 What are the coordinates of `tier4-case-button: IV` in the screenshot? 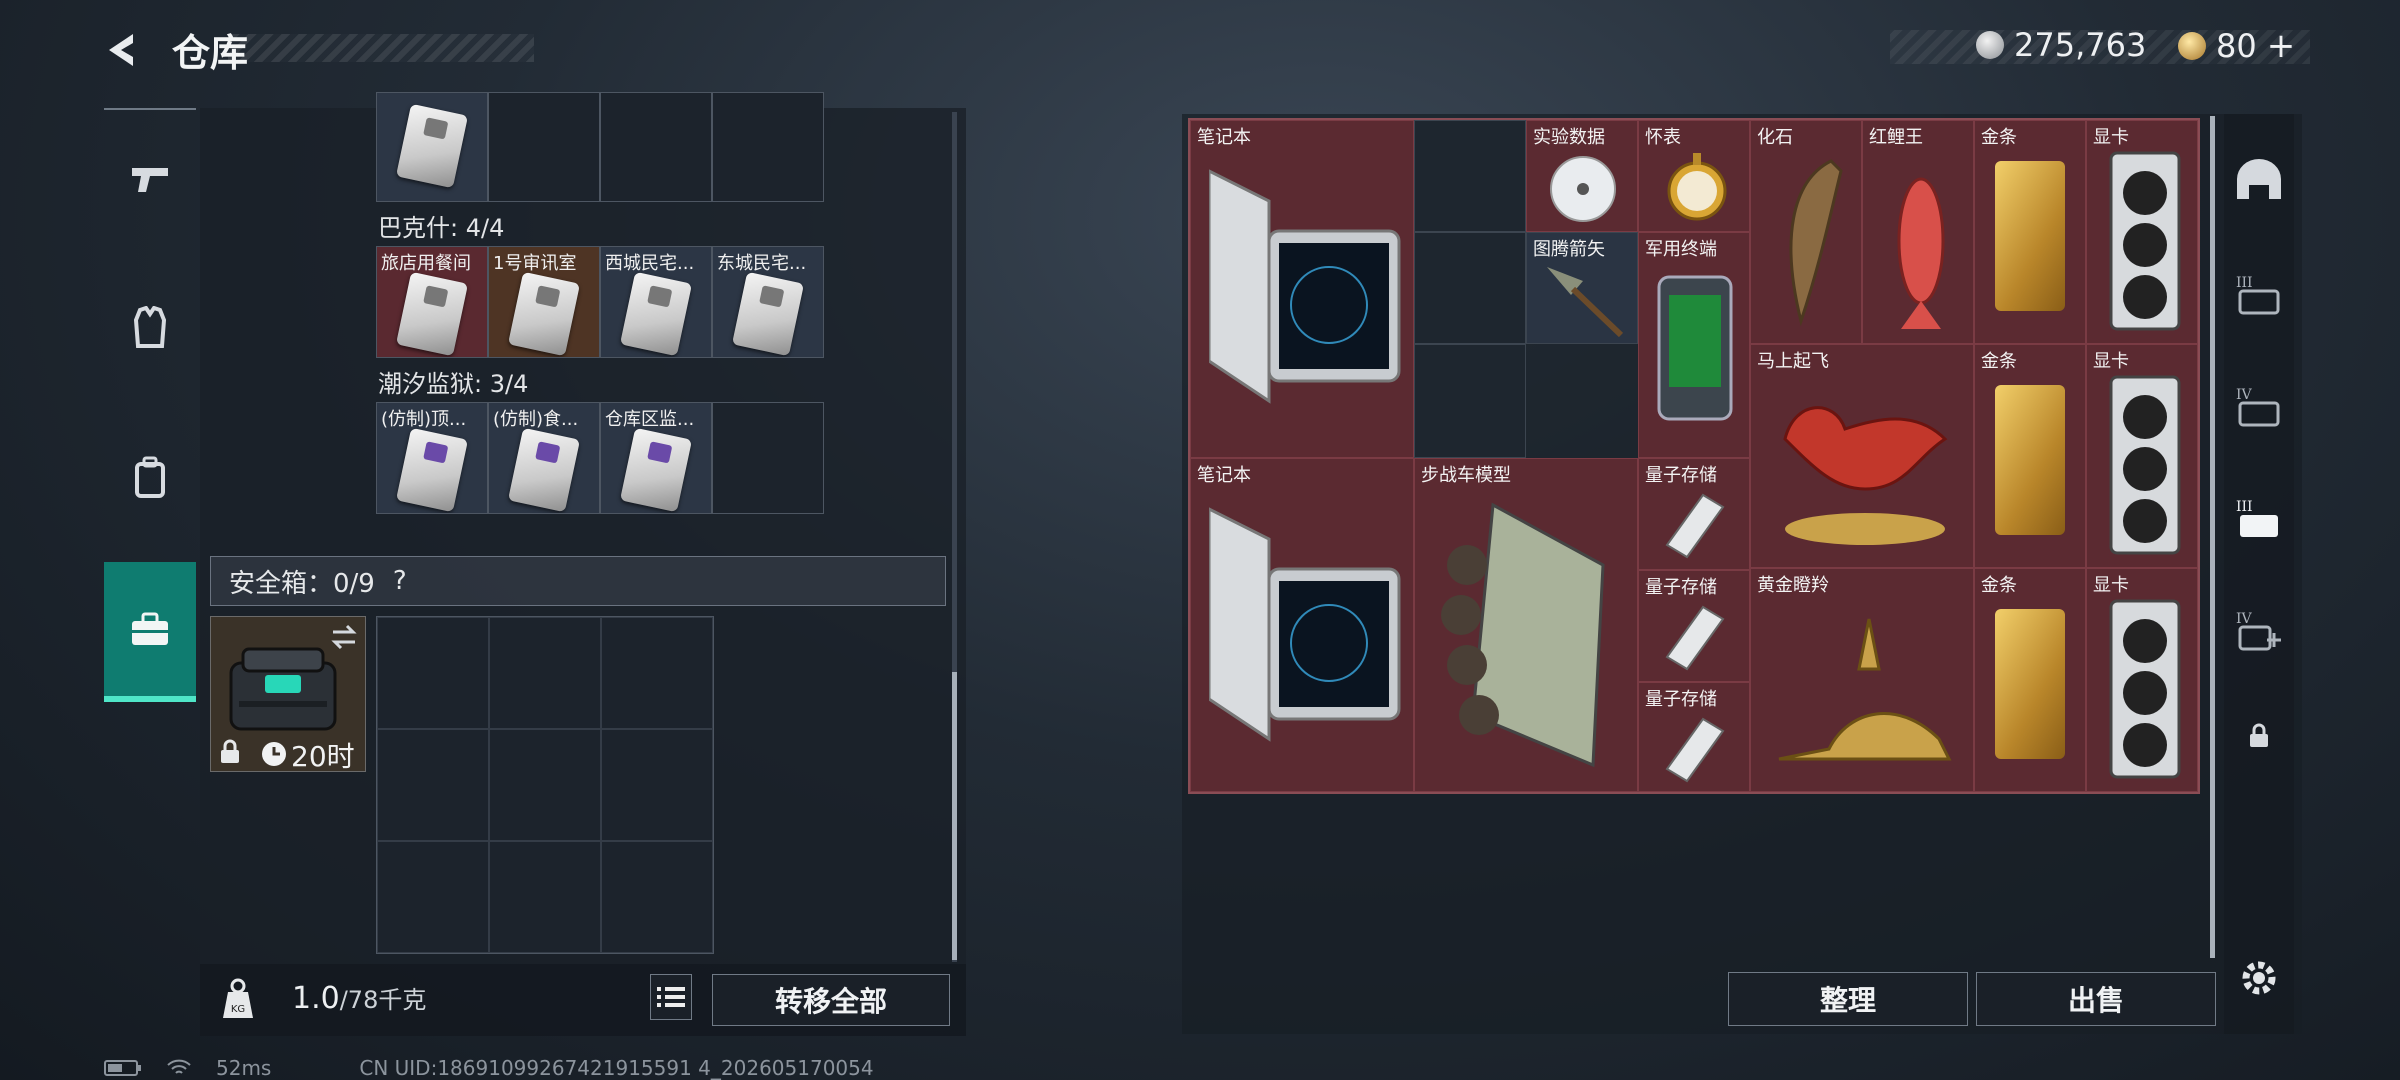 It's located at (2259, 406).